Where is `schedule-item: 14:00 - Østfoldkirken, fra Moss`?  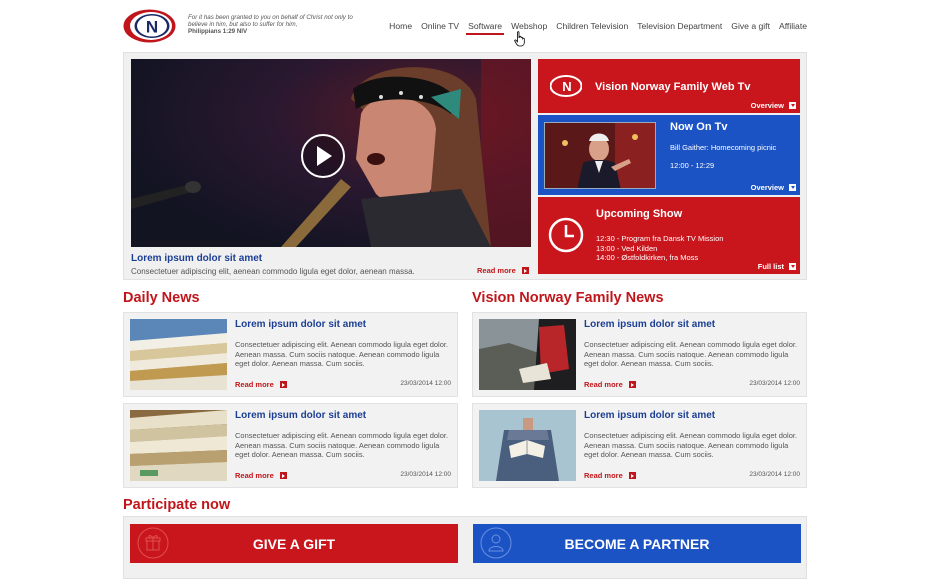
schedule-item: 14:00 - Østfoldkirken, fra Moss is located at coordinates (659, 258).